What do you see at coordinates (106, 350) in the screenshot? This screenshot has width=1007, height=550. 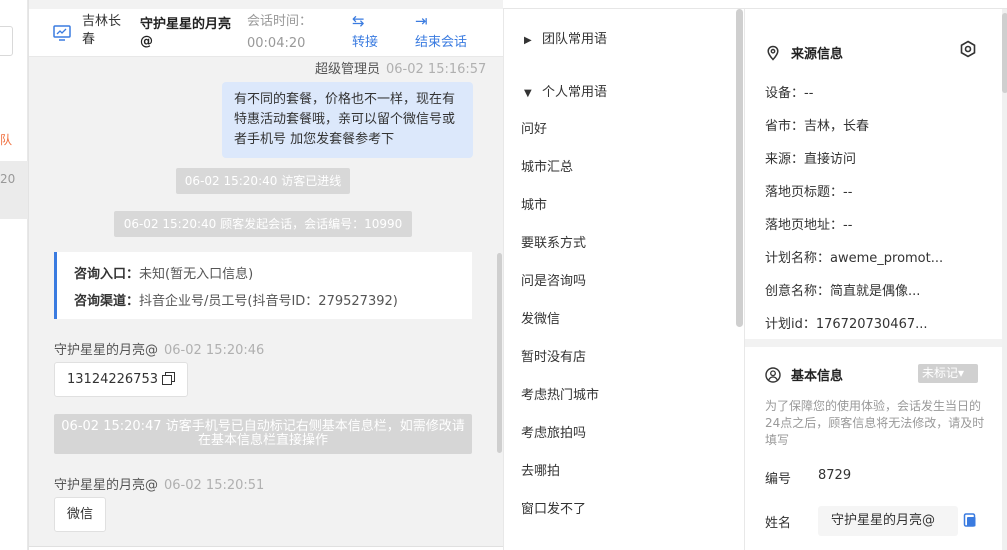 I see `visitor-sender-name: 守护星星的月亮@` at bounding box center [106, 350].